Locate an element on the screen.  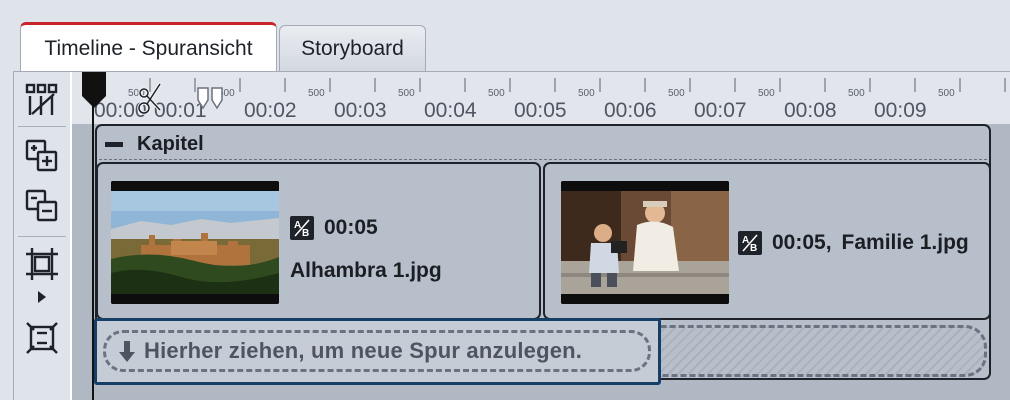
chapter-title: Kapitel is located at coordinates (170, 143).